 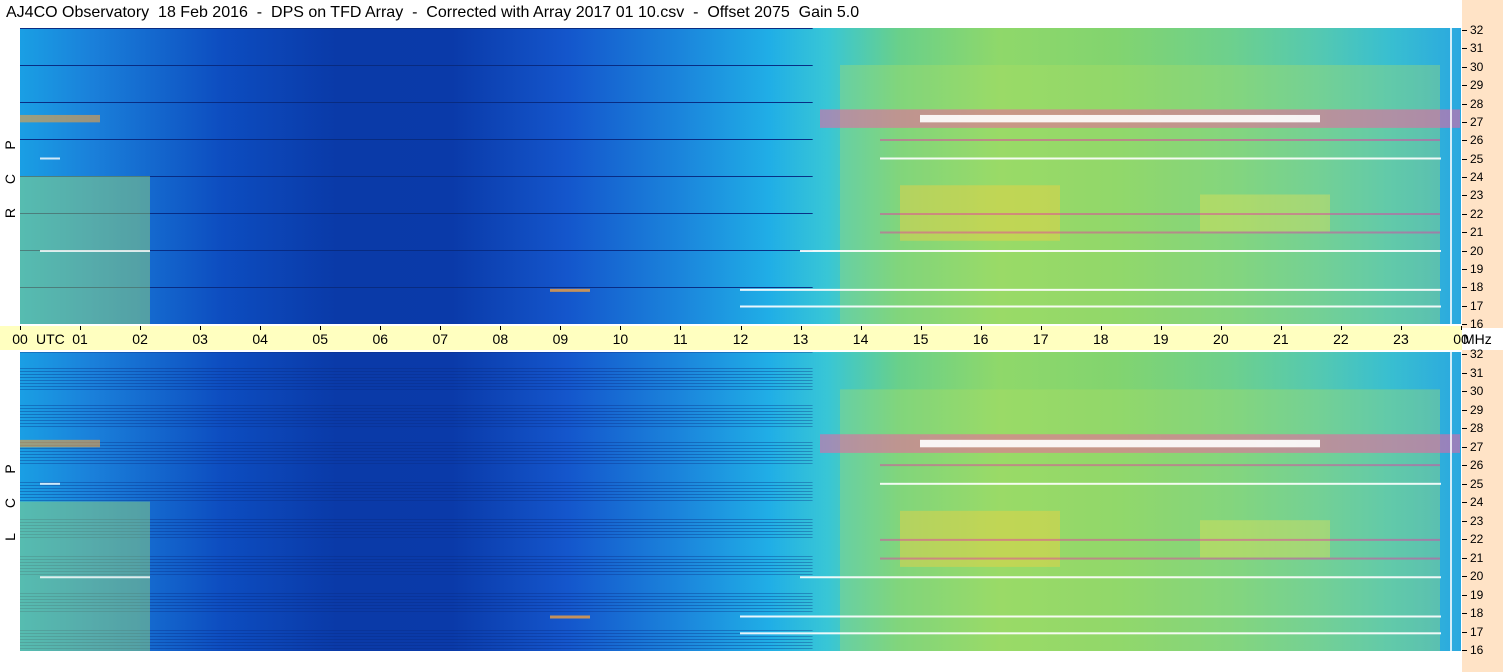 What do you see at coordinates (500, 339) in the screenshot?
I see `time-tick-label: 08` at bounding box center [500, 339].